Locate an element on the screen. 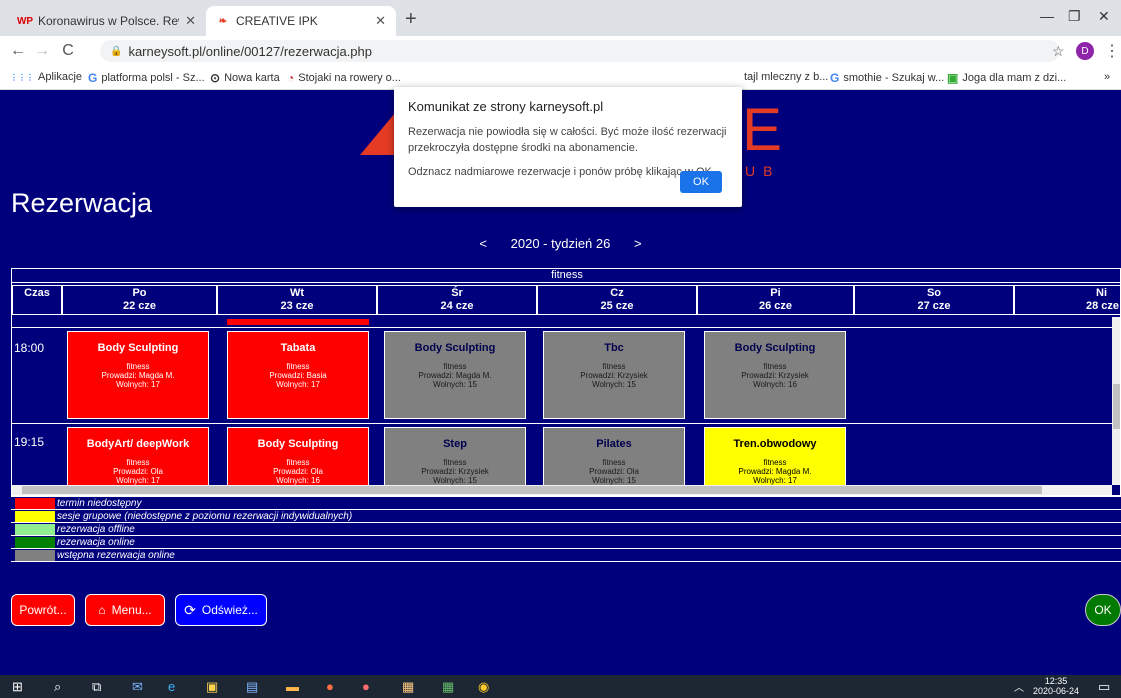 Image resolution: width=1121 pixels, height=698 pixels. refresh-icon: ⟳ is located at coordinates (190, 609).